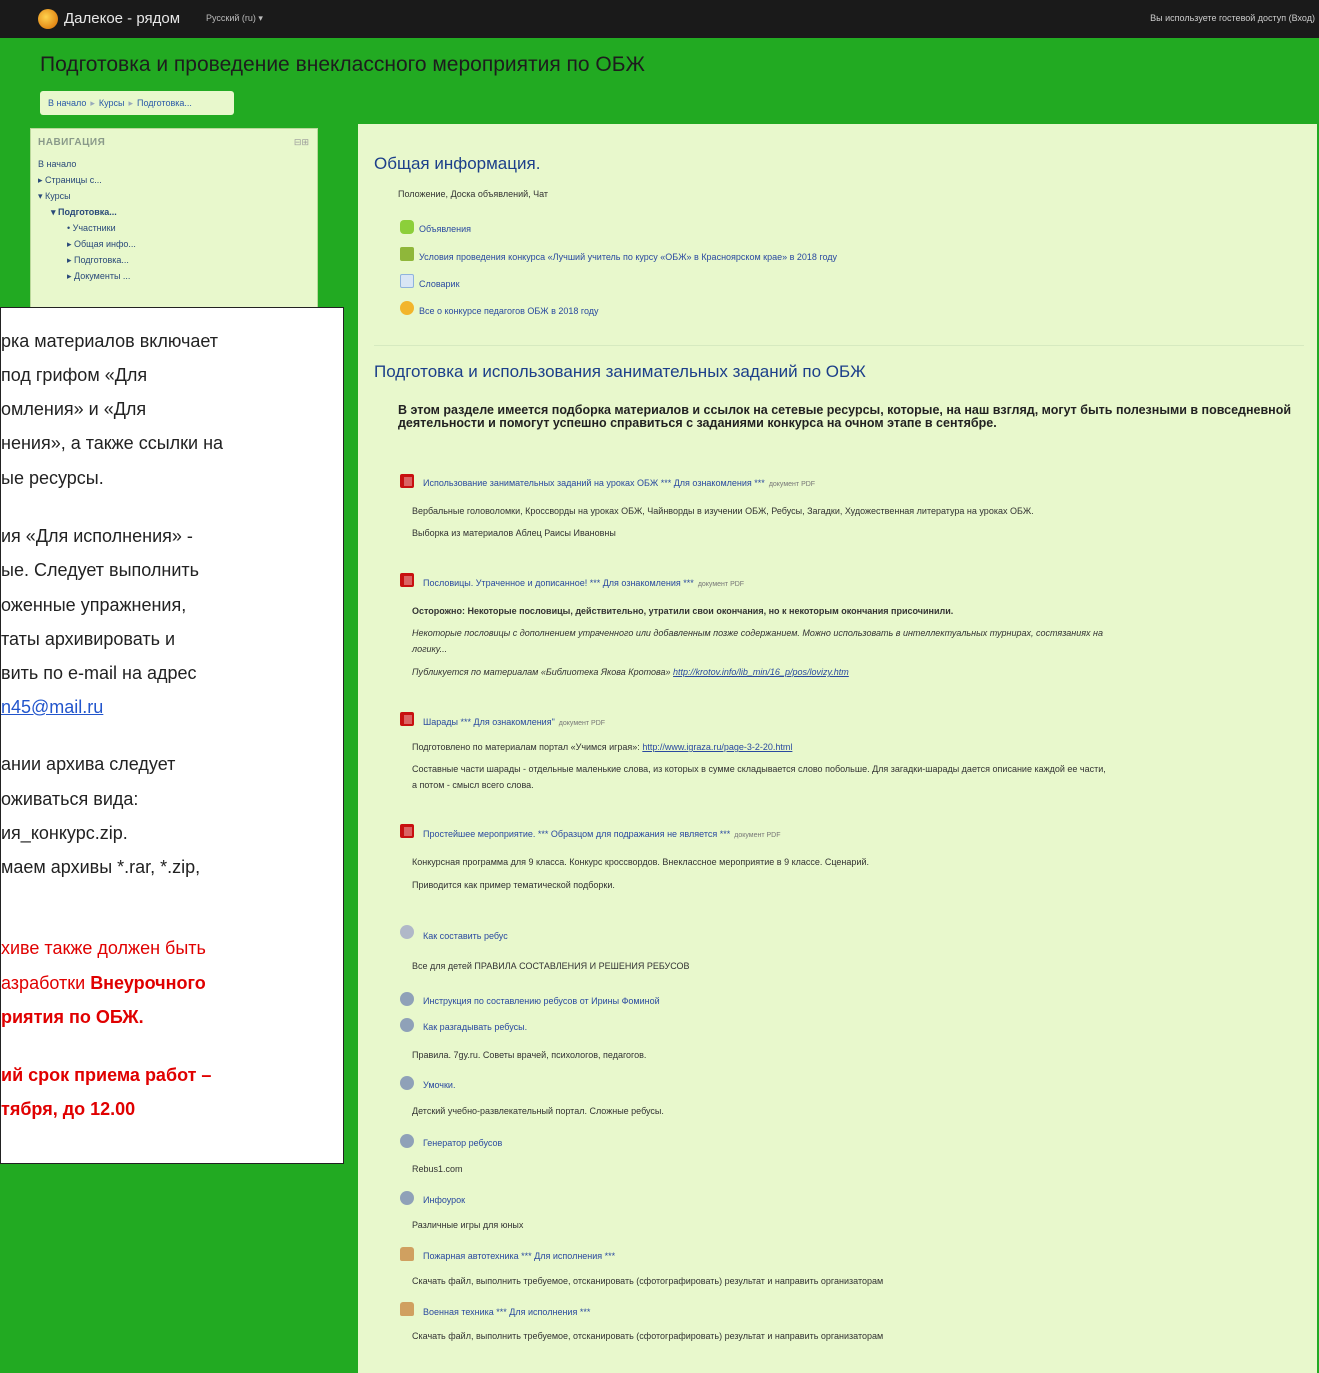 The width and height of the screenshot is (1319, 1373). Describe the element at coordinates (88, 764) in the screenshot. I see `note-line: ании архива следует` at that location.